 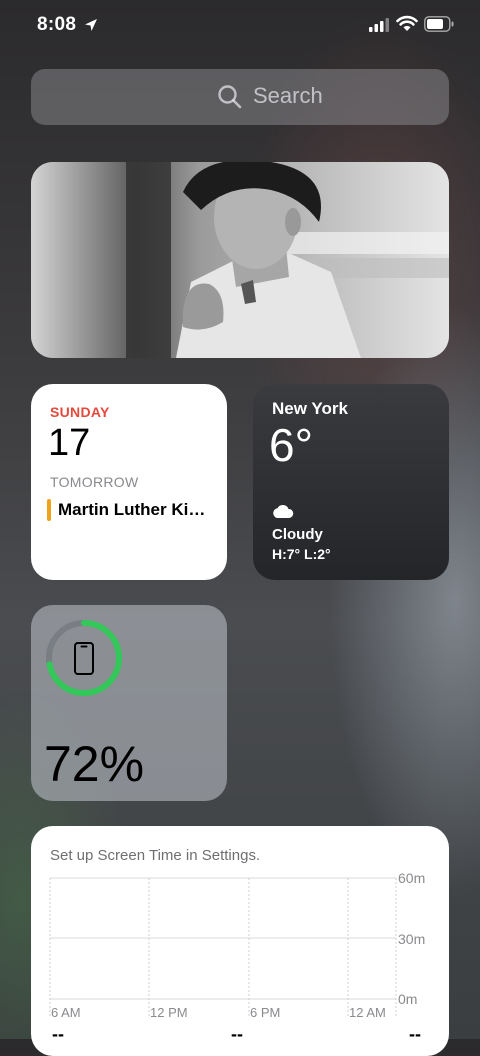 I want to click on weather-temperature: 6°, so click(x=291, y=445).